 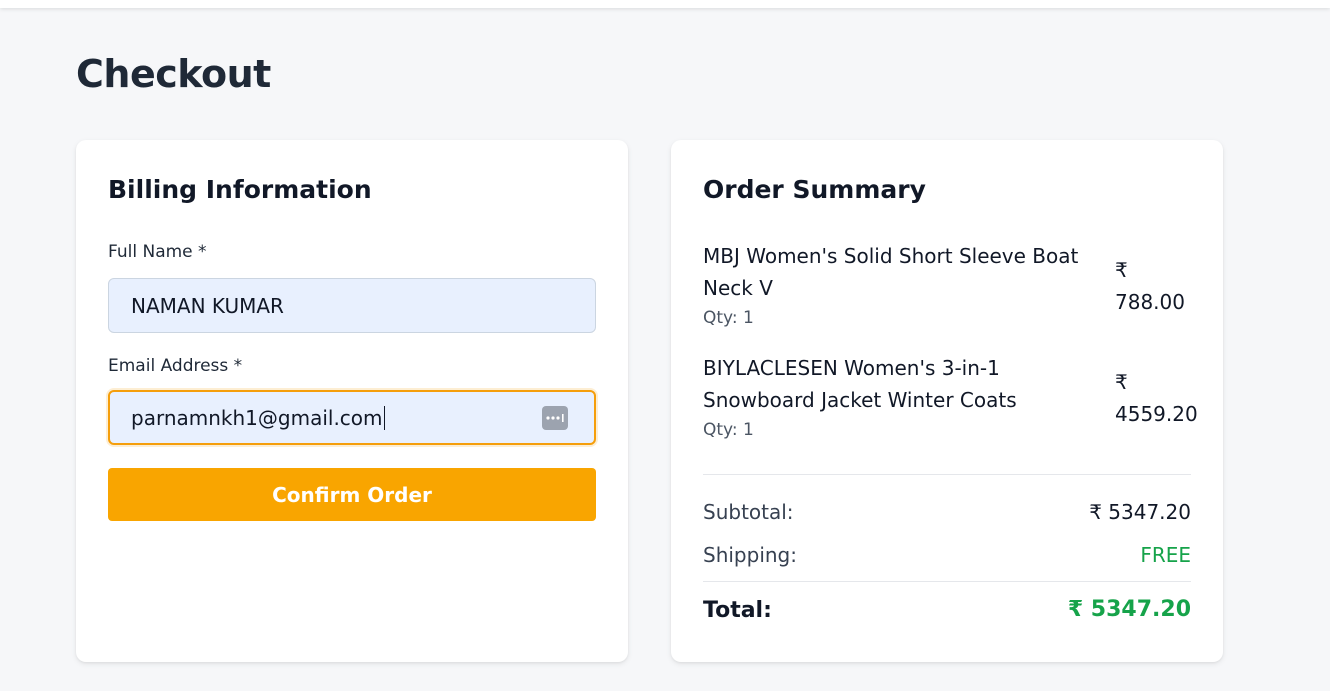 I want to click on full-name-value: NAMAN KUMAR, so click(x=207, y=305).